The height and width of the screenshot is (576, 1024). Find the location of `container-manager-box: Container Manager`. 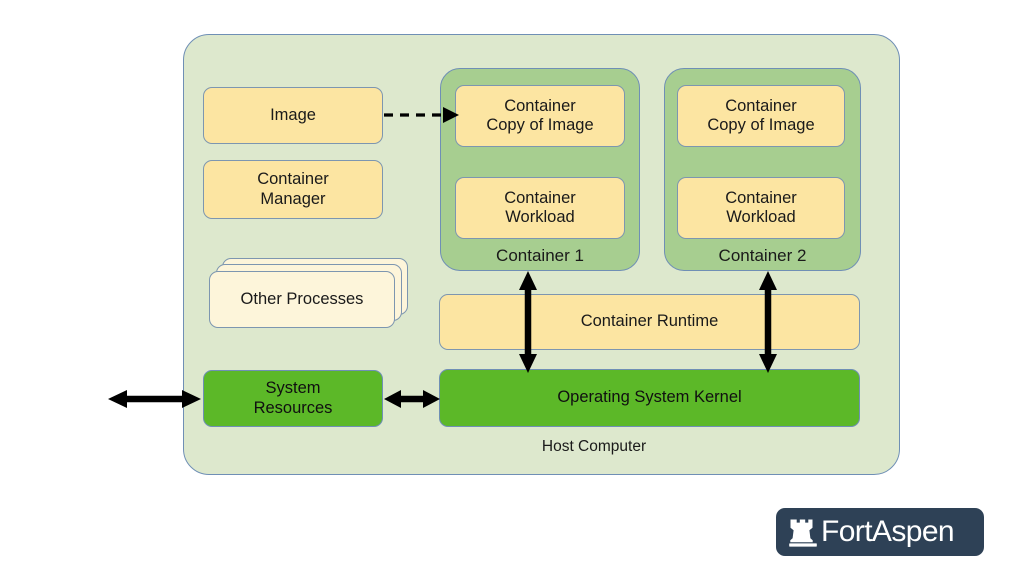

container-manager-box: Container Manager is located at coordinates (293, 189).